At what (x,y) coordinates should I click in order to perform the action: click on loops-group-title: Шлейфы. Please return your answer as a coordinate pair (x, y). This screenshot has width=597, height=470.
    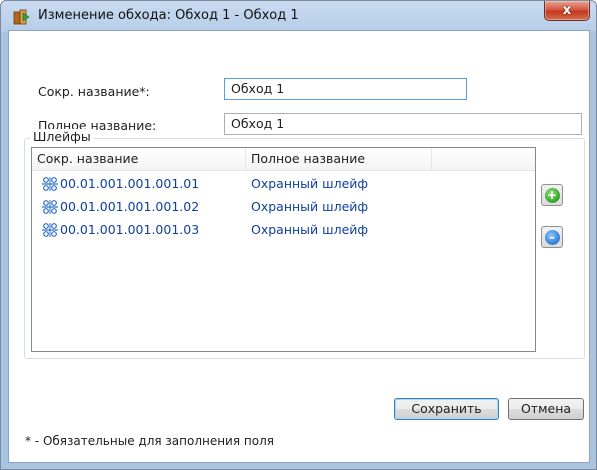
    Looking at the image, I should click on (62, 136).